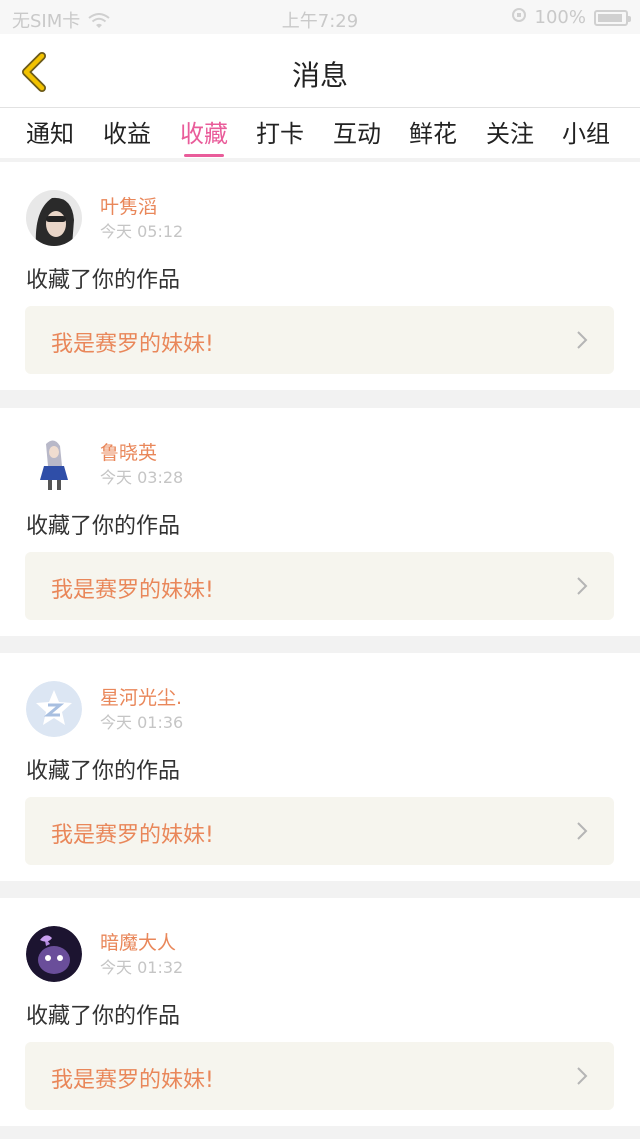 This screenshot has width=640, height=1139. What do you see at coordinates (204, 155) in the screenshot?
I see `active-tab-indicator` at bounding box center [204, 155].